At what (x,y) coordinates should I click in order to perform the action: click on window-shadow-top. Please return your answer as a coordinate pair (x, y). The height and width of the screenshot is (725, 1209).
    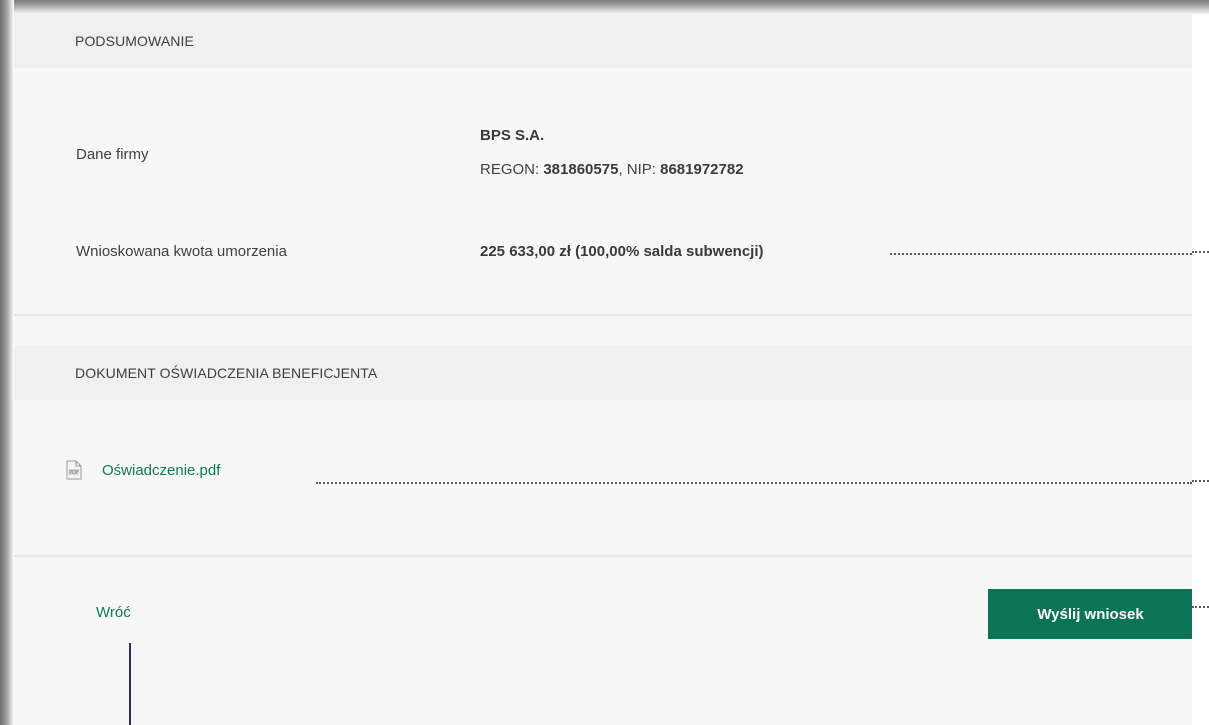
    Looking at the image, I should click on (604, 7).